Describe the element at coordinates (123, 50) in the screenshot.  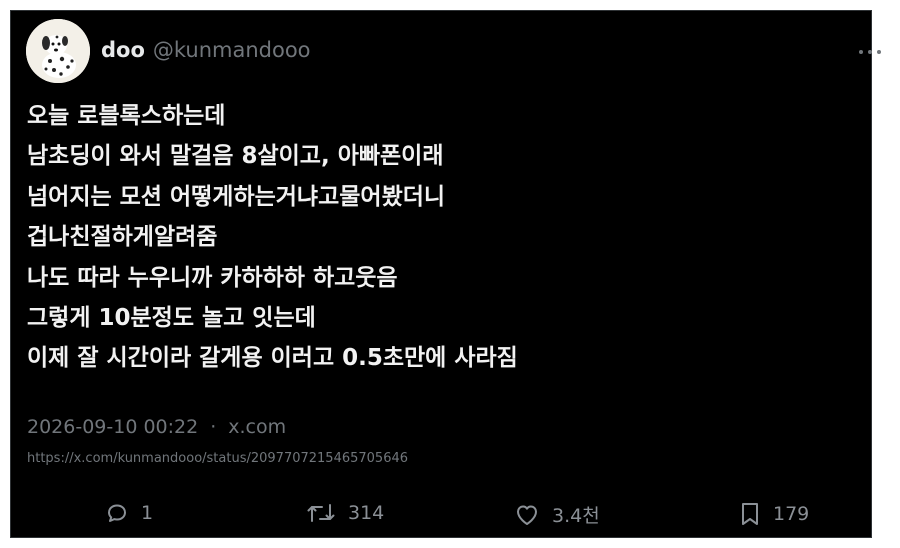
I see `display-name: doo` at that location.